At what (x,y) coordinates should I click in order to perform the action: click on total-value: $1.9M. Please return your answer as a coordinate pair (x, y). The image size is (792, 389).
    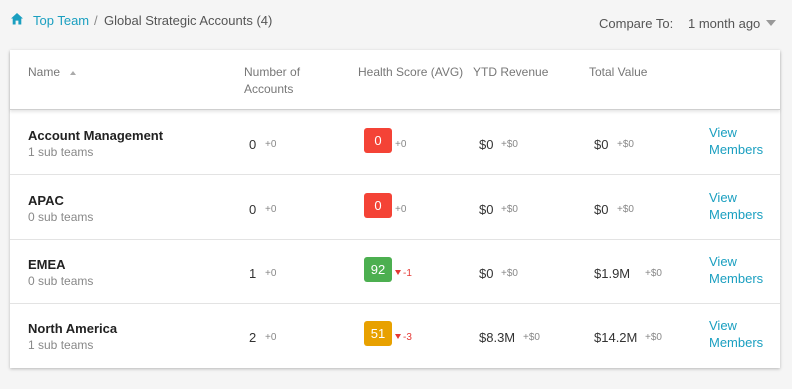
    Looking at the image, I should click on (612, 273).